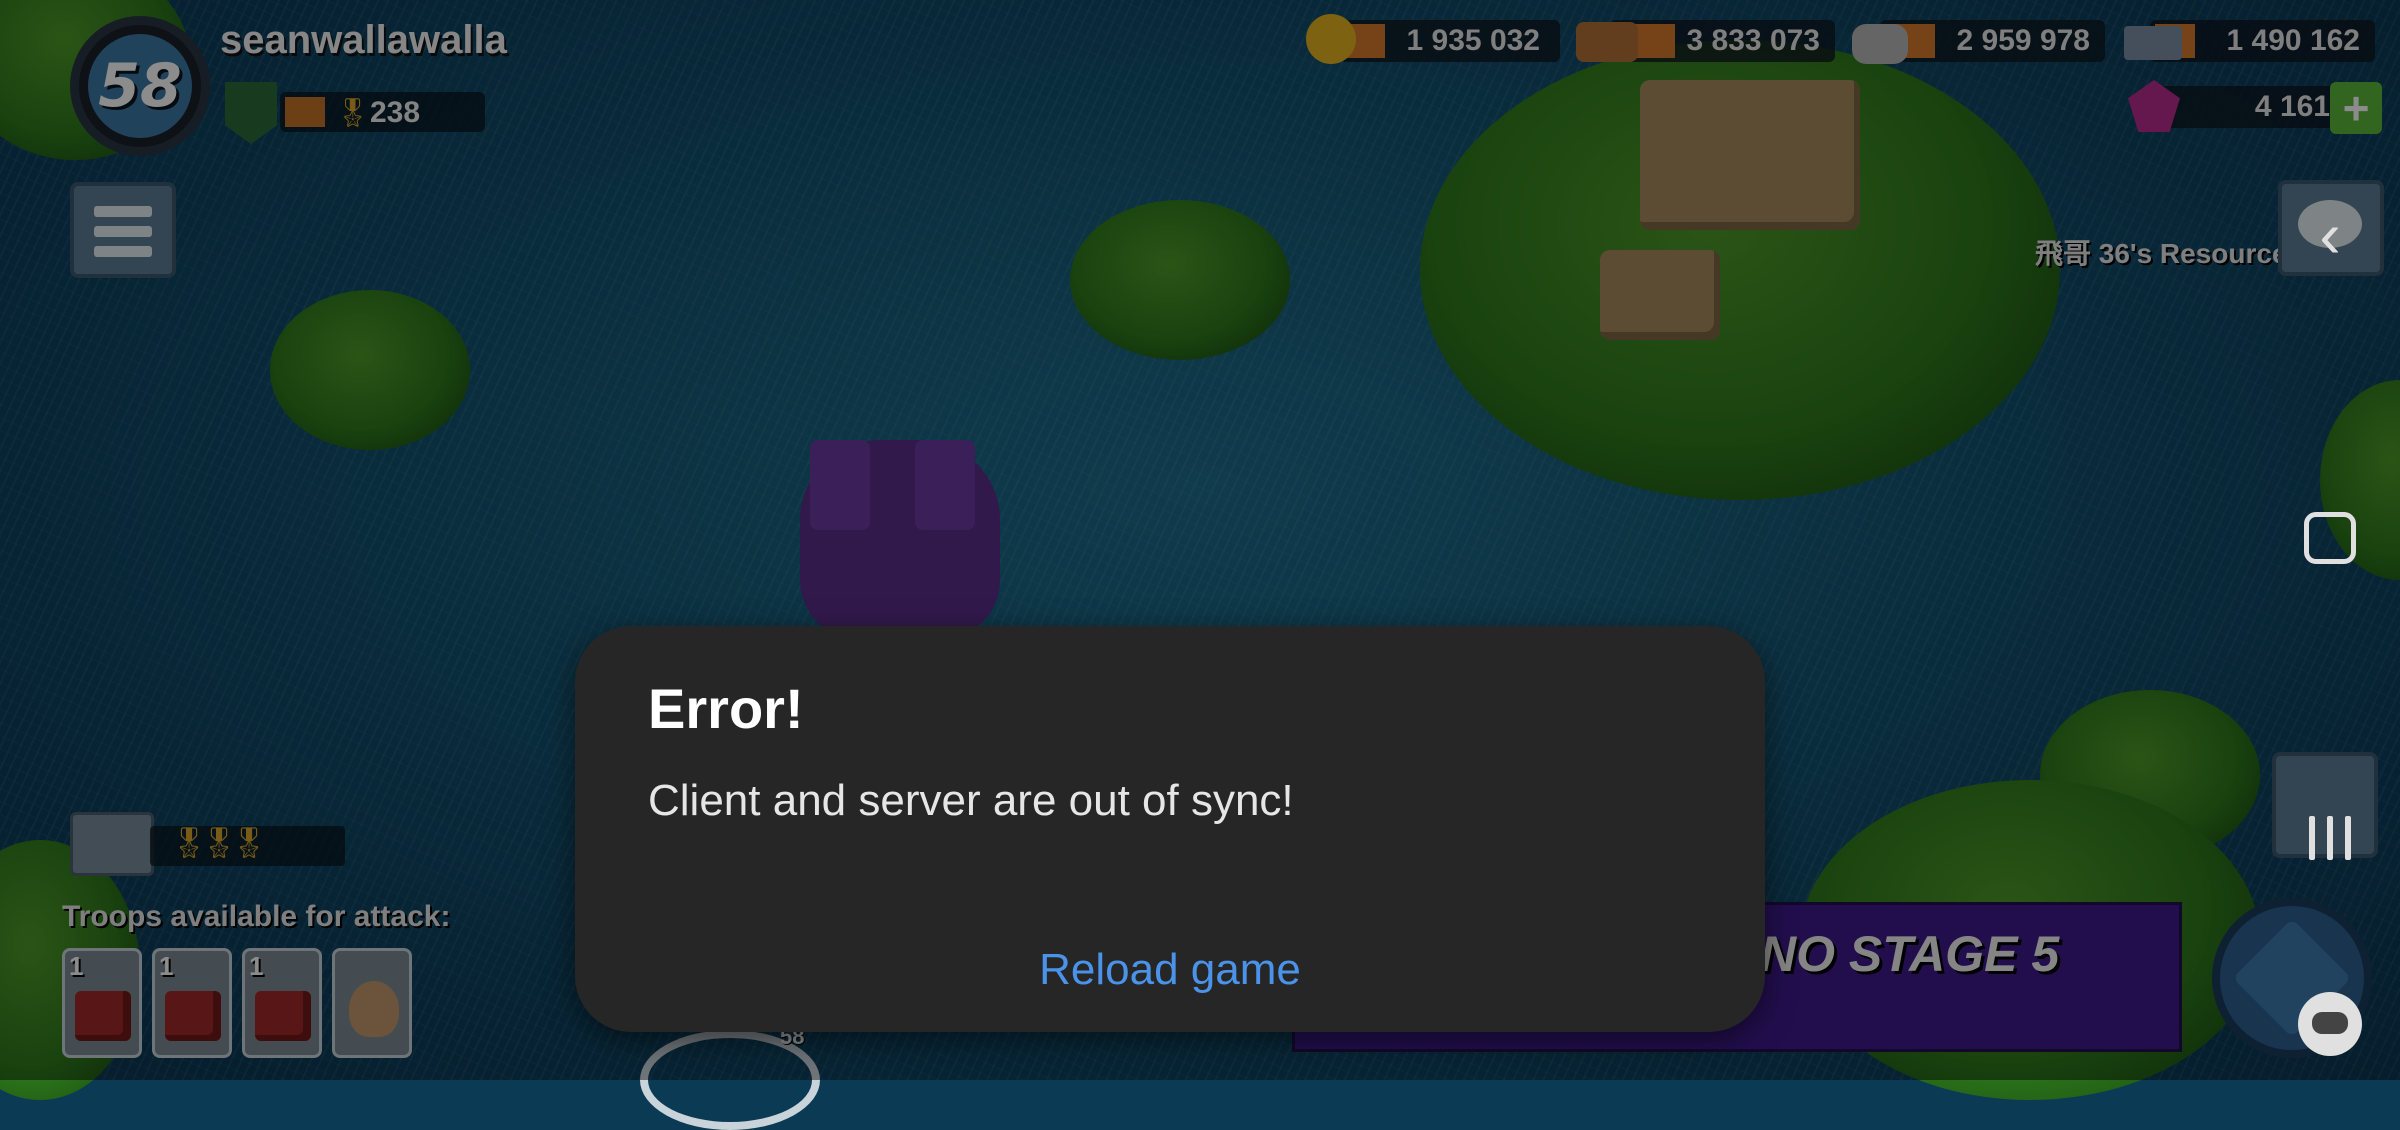 This screenshot has height=1130, width=2400. I want to click on home-square-icon, so click(2330, 538).